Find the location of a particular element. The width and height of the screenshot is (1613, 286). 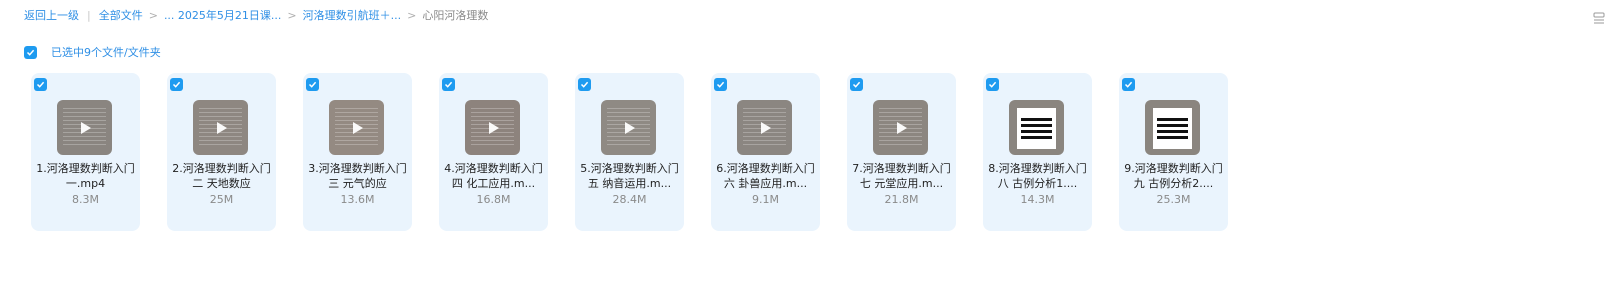

list-view-icon is located at coordinates (1599, 16).